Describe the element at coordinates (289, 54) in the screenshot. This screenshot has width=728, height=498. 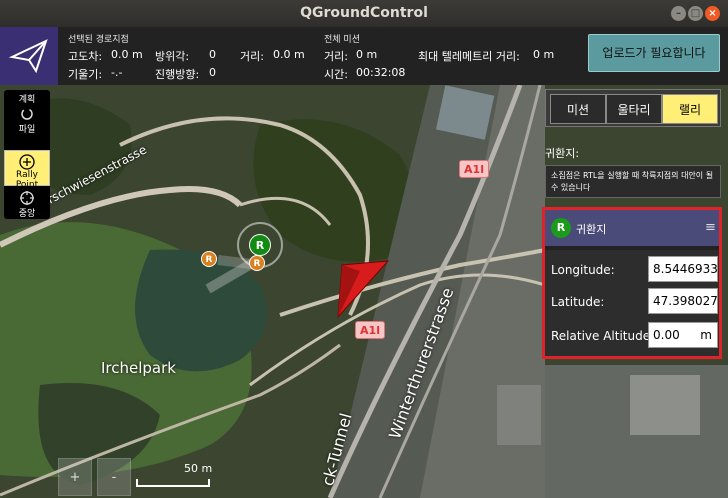
I see `distance-value: 0.0 m` at that location.